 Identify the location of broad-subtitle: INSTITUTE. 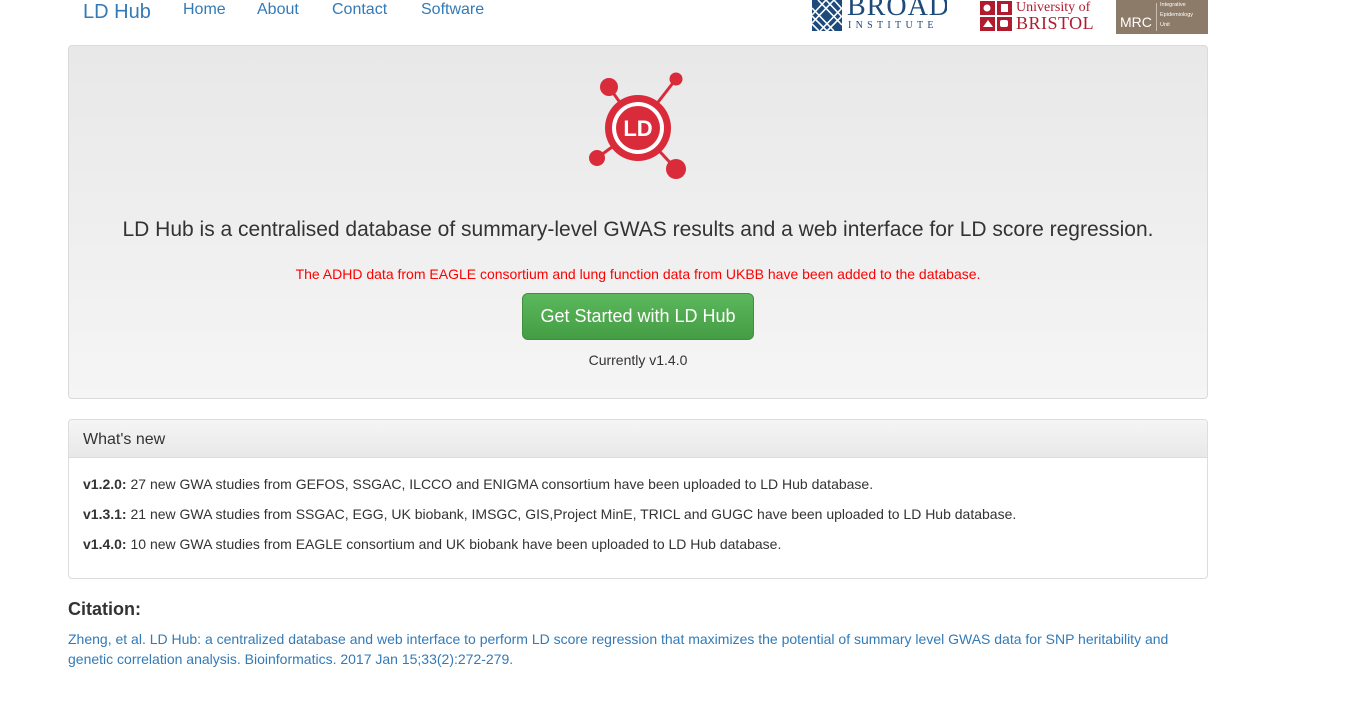
(893, 25).